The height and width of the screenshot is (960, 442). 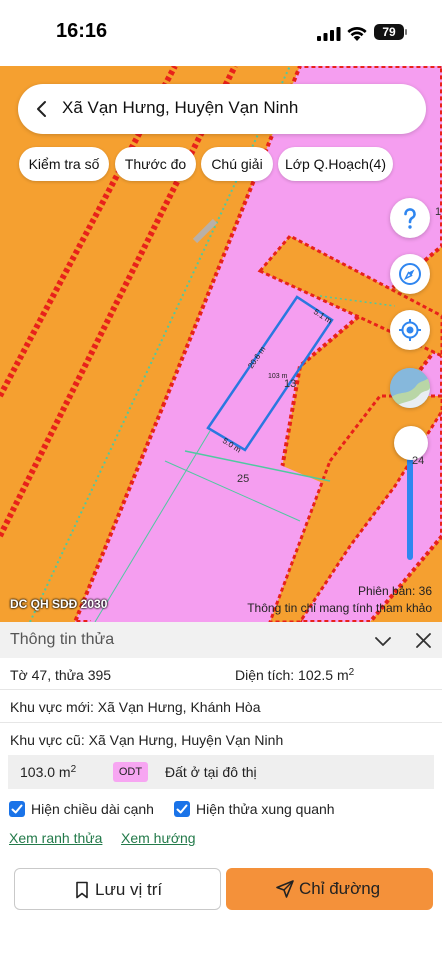 I want to click on parcel-number-main: 13, so click(x=290, y=384).